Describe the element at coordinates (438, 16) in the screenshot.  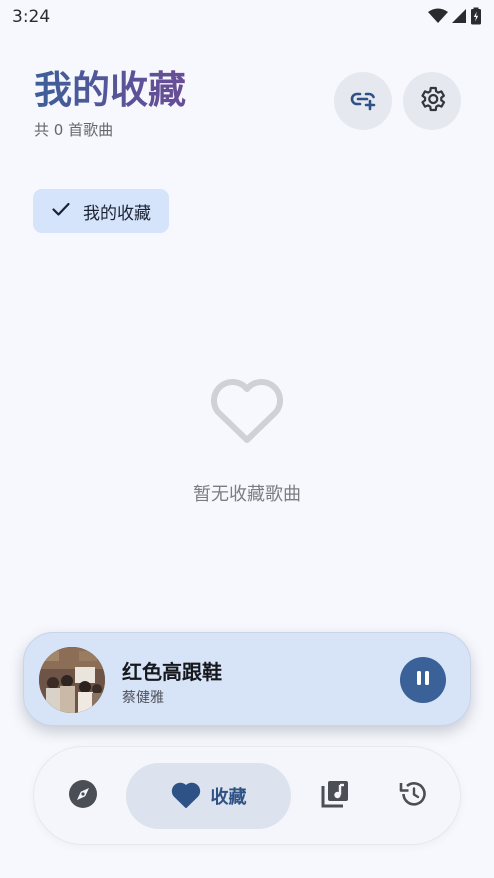
I see `wifi-icon` at that location.